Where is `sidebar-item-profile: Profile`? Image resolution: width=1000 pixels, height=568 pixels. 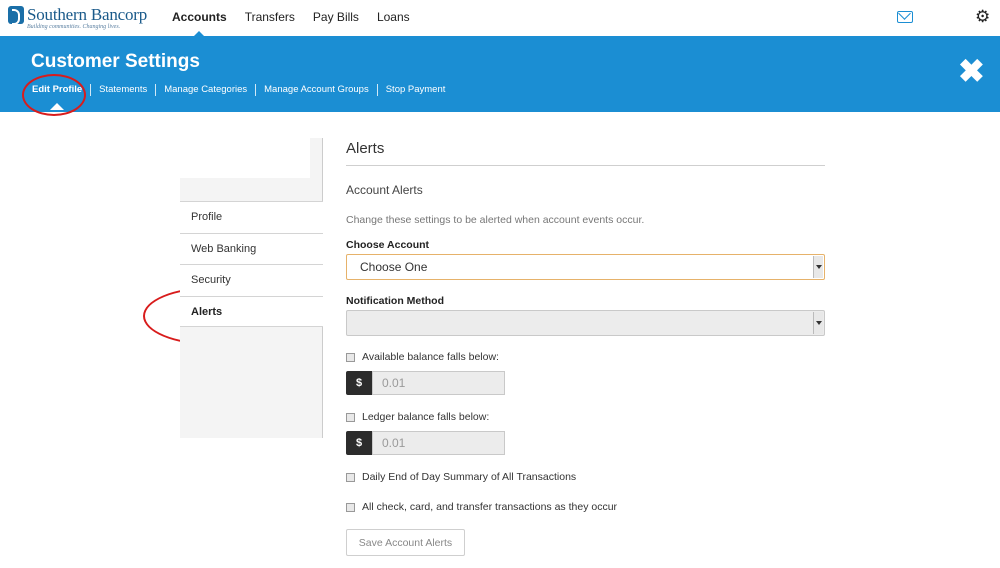 sidebar-item-profile: Profile is located at coordinates (251, 217).